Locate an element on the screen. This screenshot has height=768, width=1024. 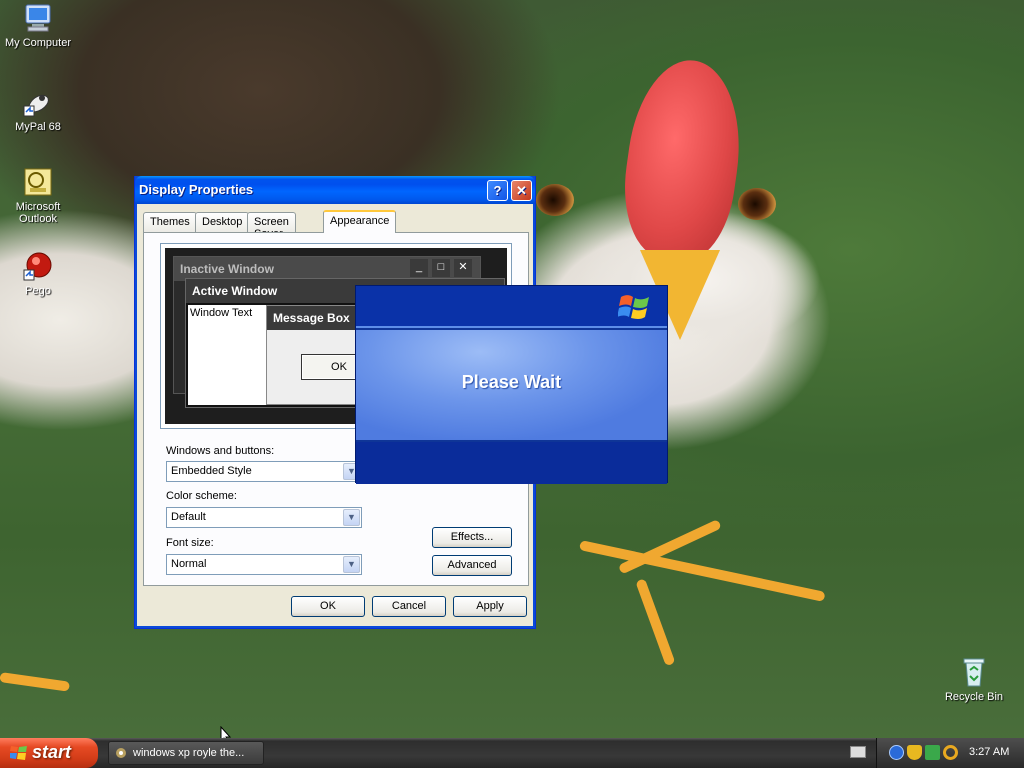
taskbar-item-icon is located at coordinates (121, 753).